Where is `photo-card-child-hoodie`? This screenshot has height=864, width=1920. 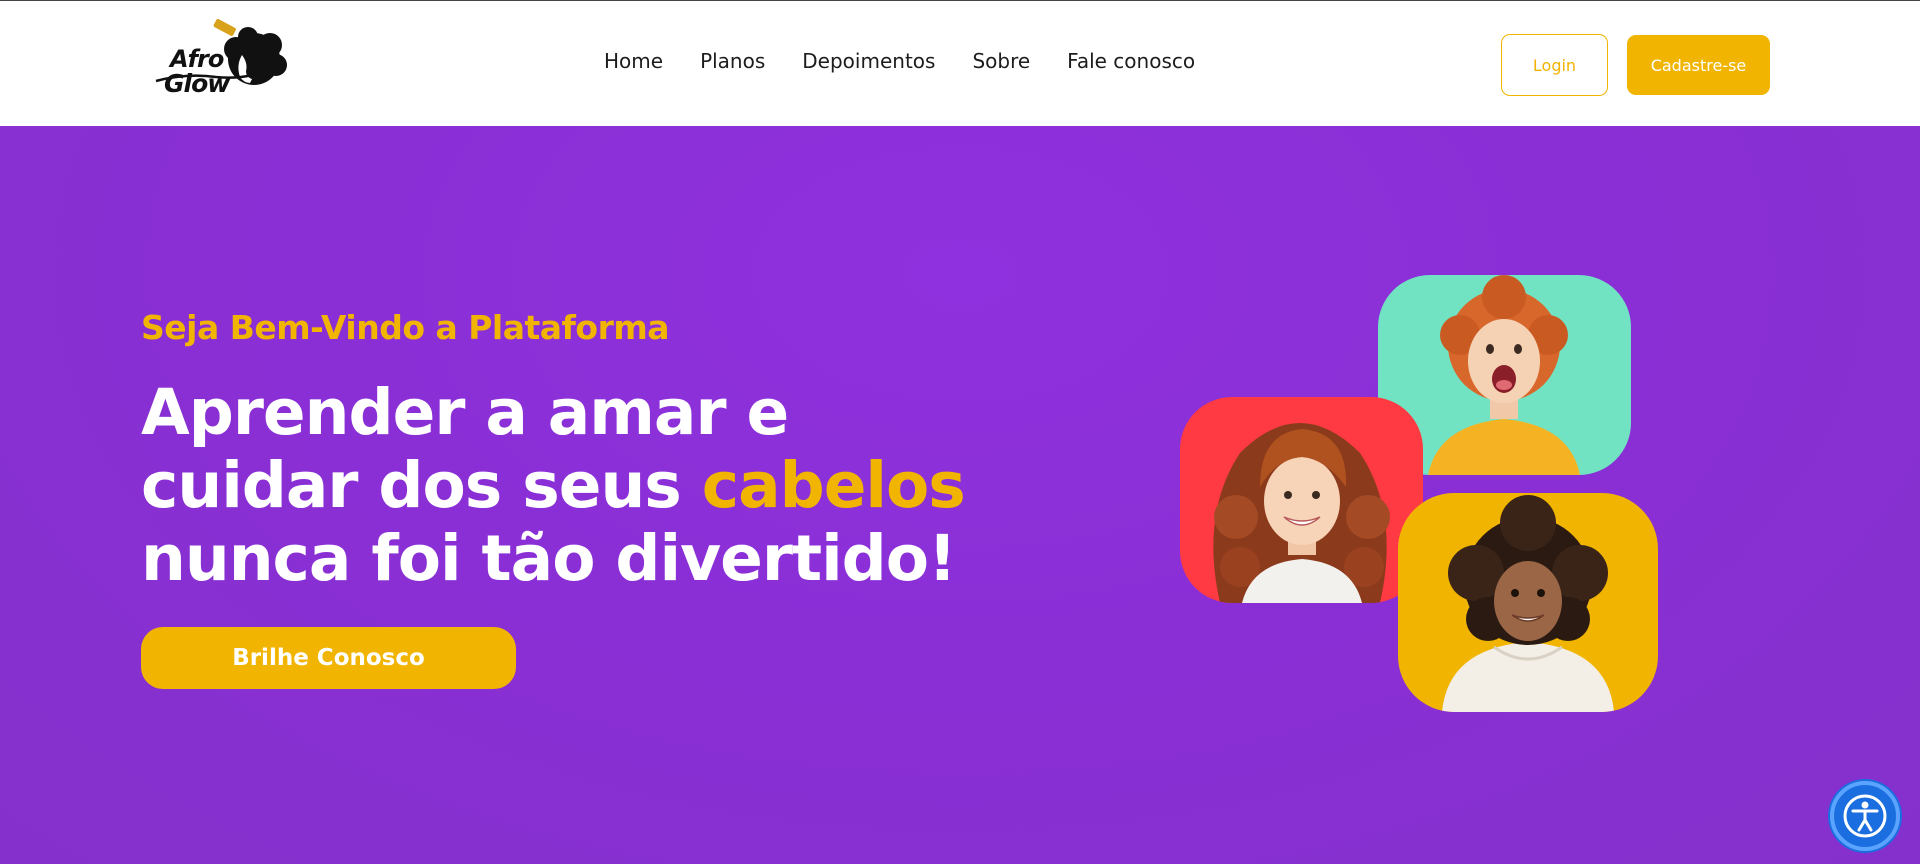
photo-card-child-hoodie is located at coordinates (1528, 602).